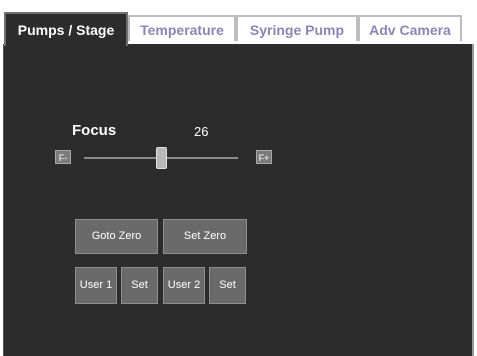 The image size is (477, 356). I want to click on user2-set-button: Set, so click(227, 285).